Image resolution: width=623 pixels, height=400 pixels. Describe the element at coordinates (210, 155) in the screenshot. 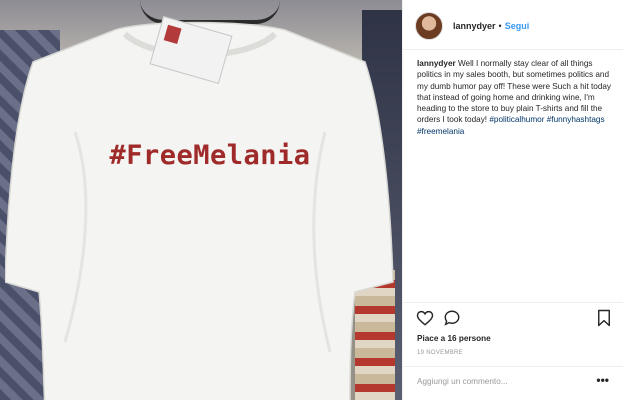

I see `shirt-print-text: #FreeMelania` at that location.